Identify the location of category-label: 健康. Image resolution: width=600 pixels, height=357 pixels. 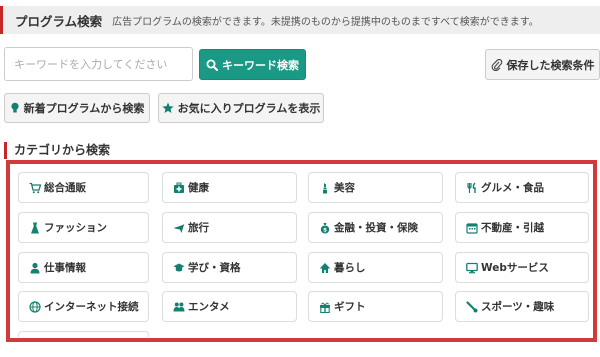
(198, 188).